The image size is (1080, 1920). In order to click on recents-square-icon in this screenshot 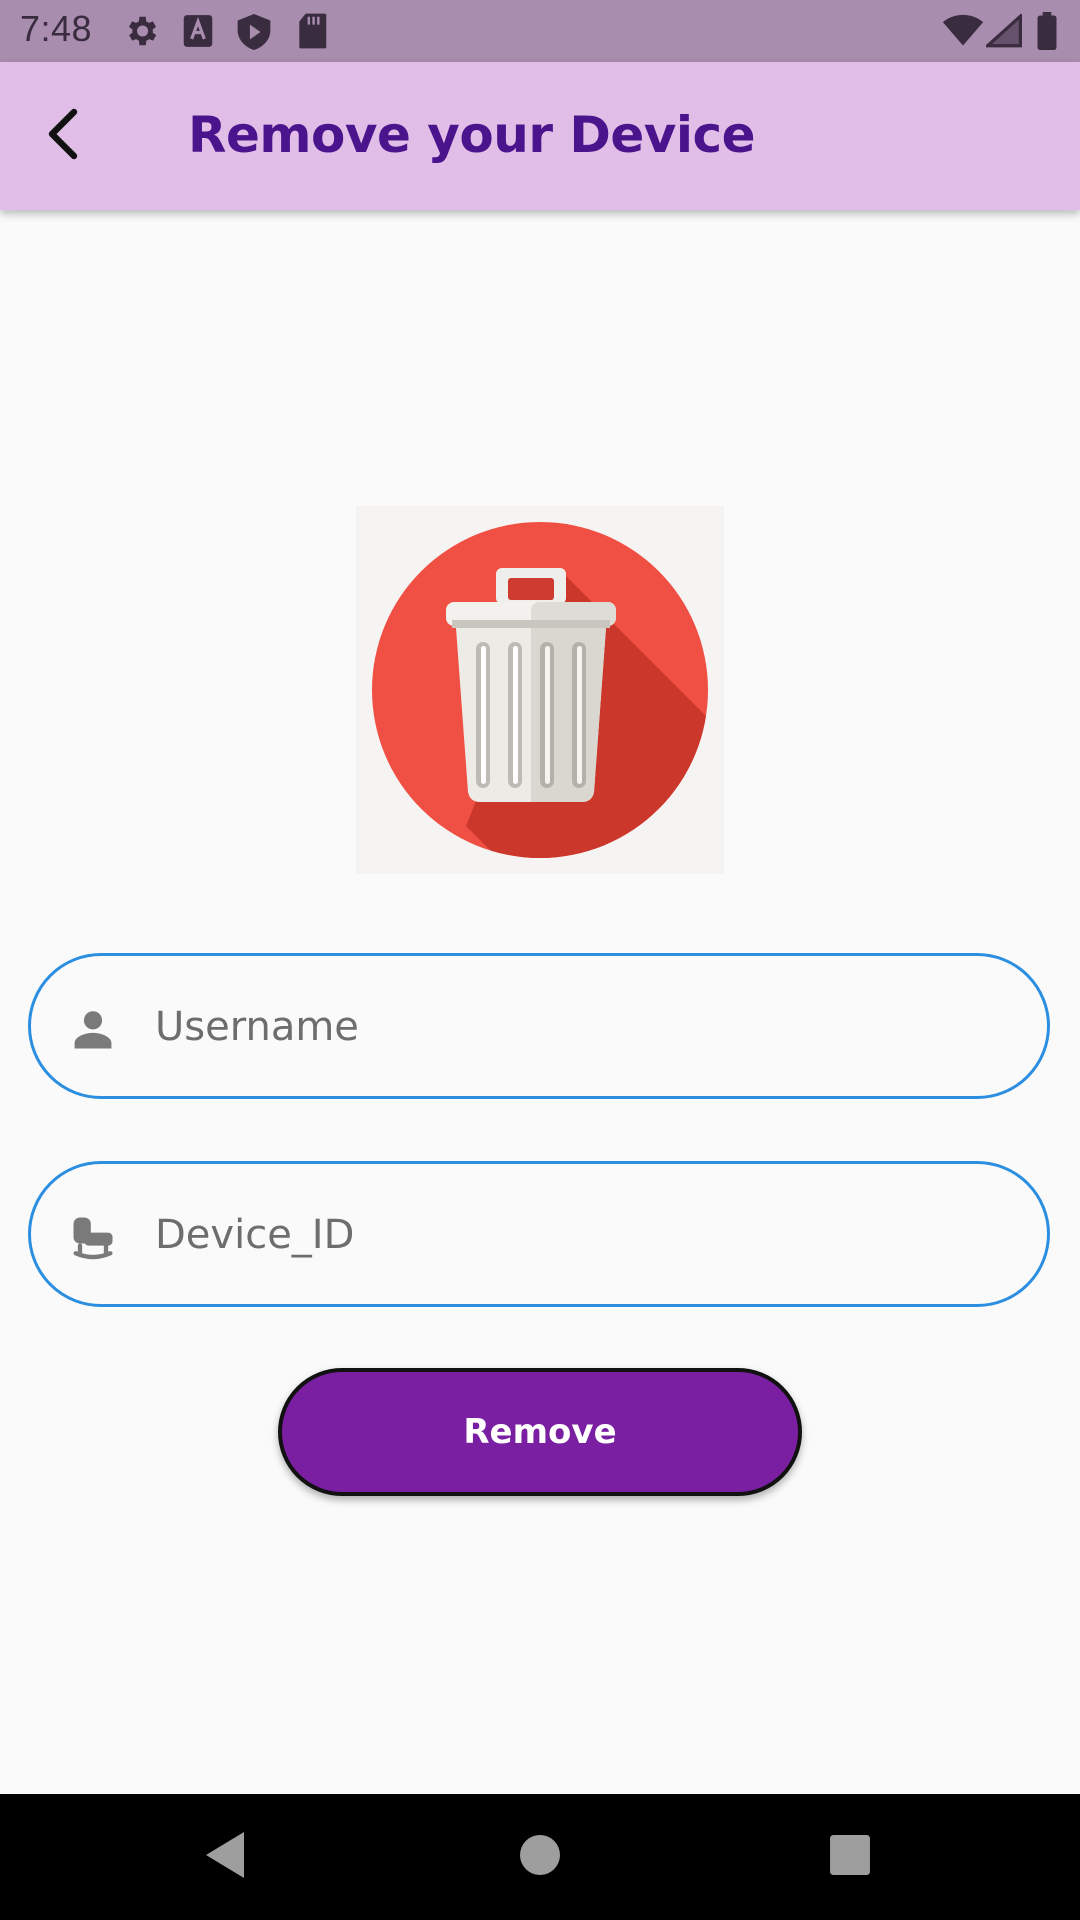, I will do `click(850, 1857)`.